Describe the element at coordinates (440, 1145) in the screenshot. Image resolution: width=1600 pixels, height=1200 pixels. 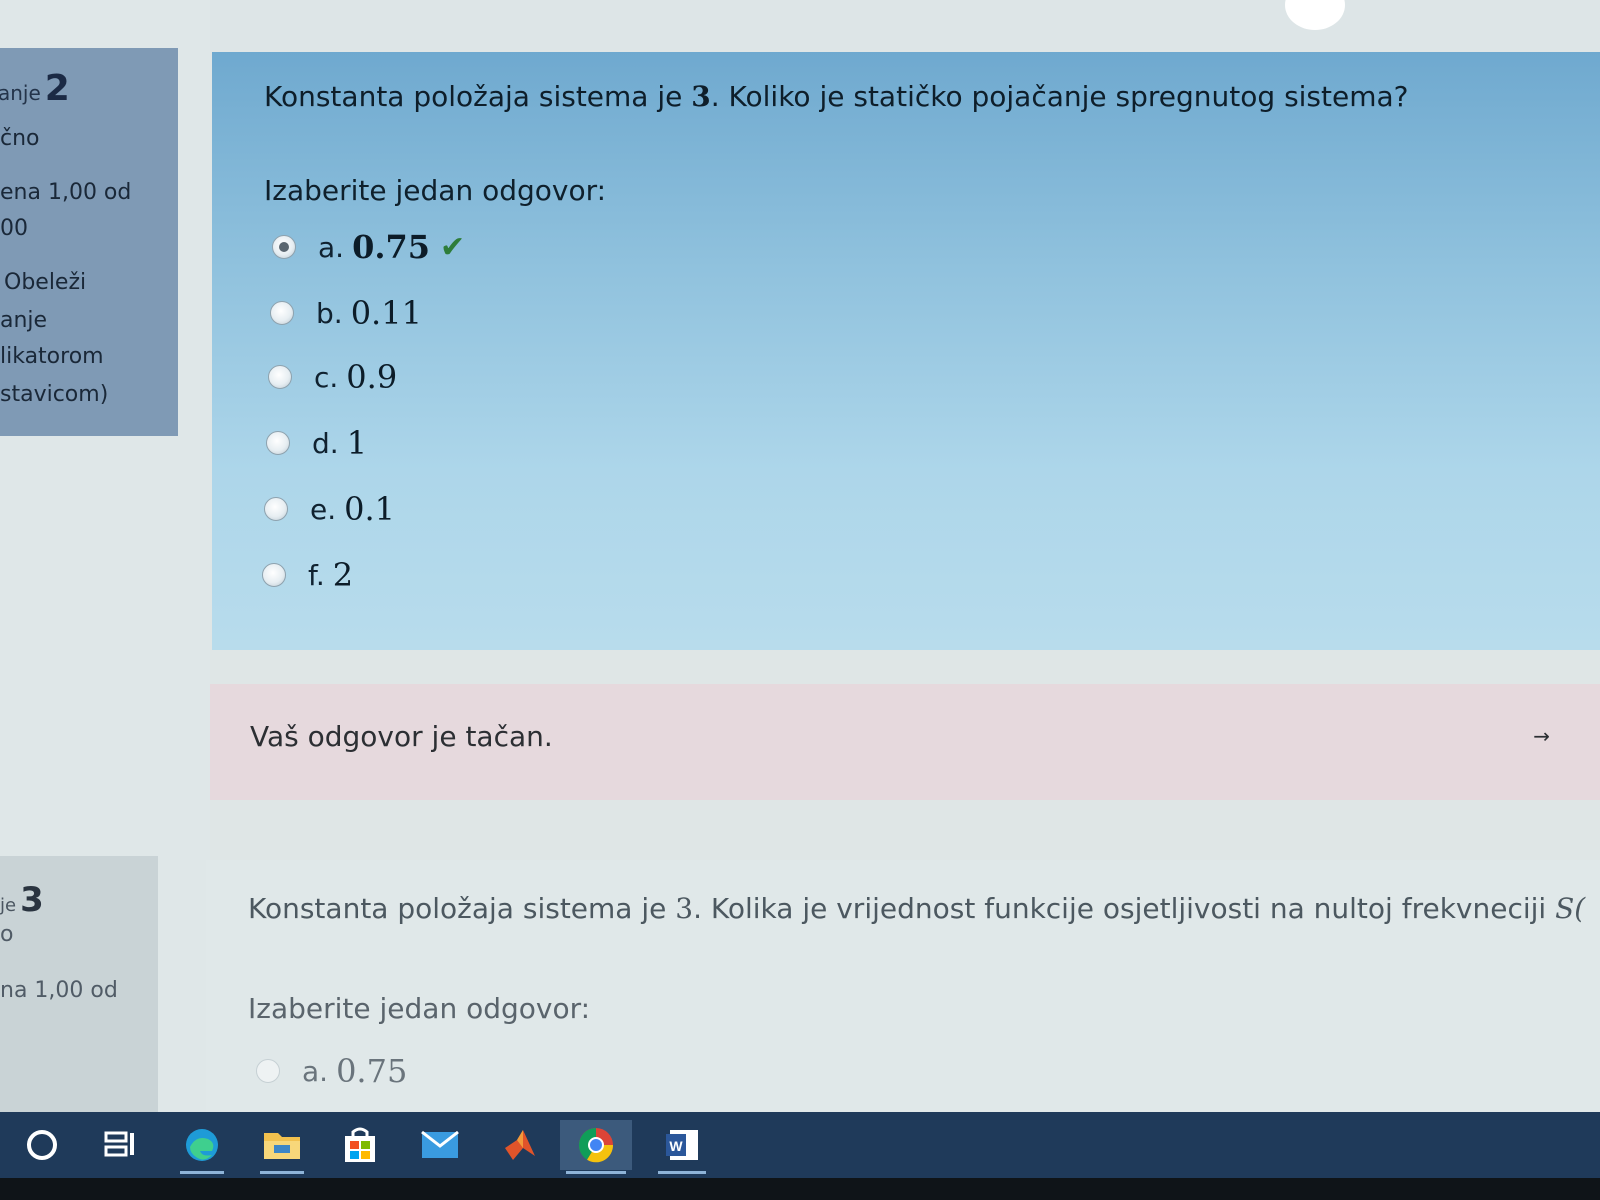
I see `mail-icon` at that location.